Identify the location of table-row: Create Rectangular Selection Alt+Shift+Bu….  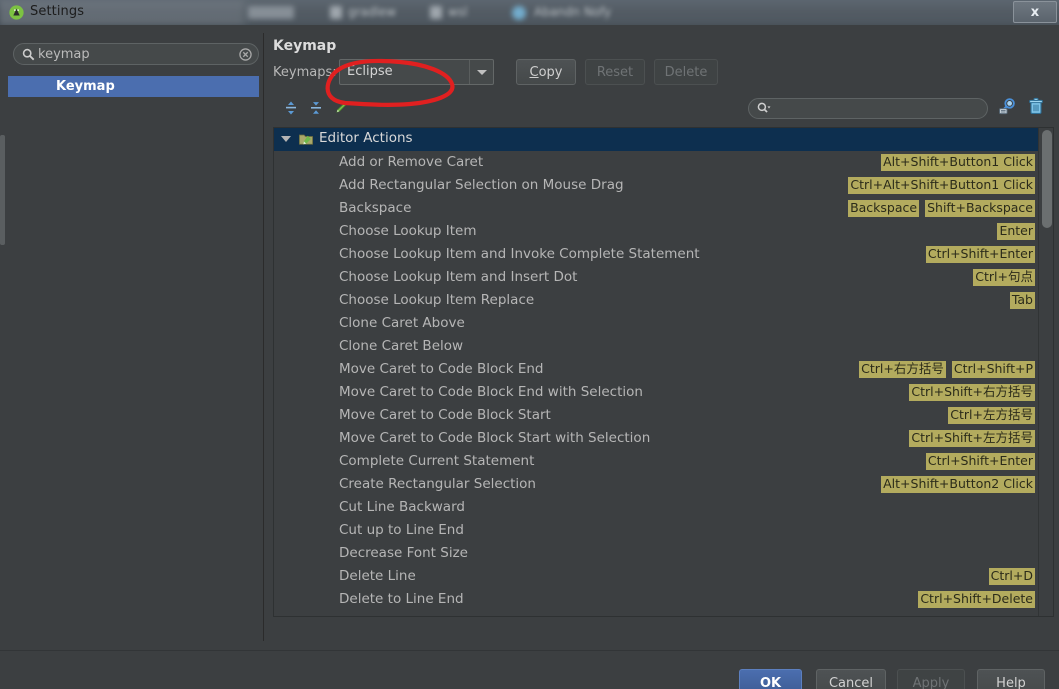
(656, 484).